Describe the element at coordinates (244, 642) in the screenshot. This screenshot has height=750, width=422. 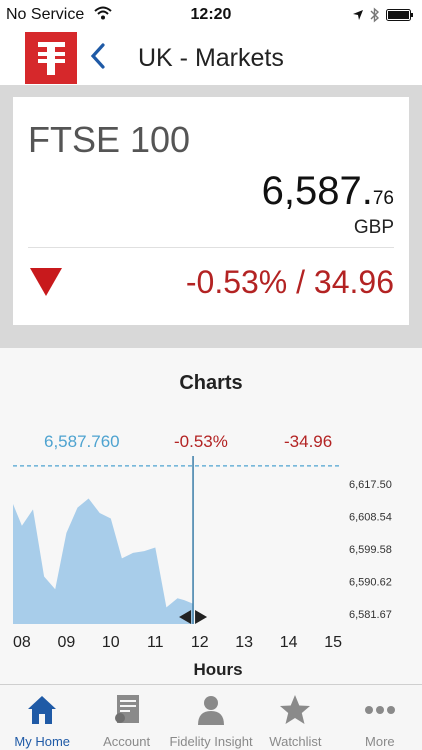
I see `x-tick-label: 13` at that location.